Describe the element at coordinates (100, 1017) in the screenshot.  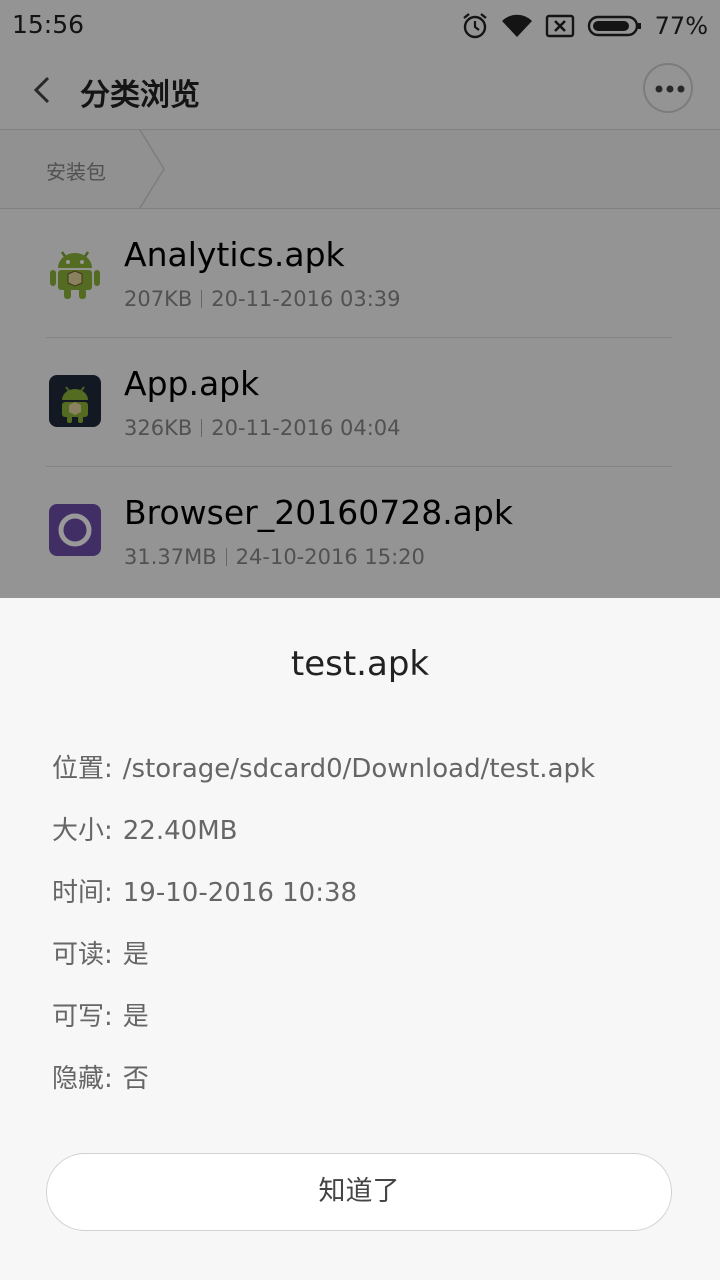
I see `property-writable: 可写: 是` at that location.